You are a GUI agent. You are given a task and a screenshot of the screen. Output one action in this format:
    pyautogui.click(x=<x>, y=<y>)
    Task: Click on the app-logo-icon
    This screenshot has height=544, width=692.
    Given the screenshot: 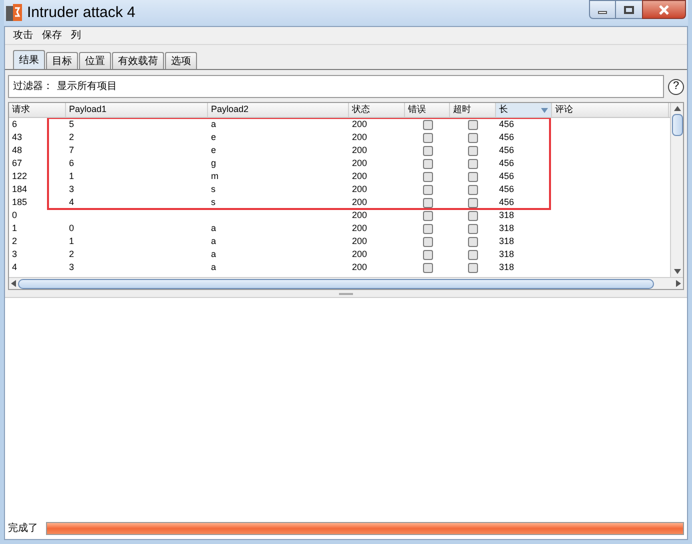 What is the action you would take?
    pyautogui.click(x=14, y=13)
    